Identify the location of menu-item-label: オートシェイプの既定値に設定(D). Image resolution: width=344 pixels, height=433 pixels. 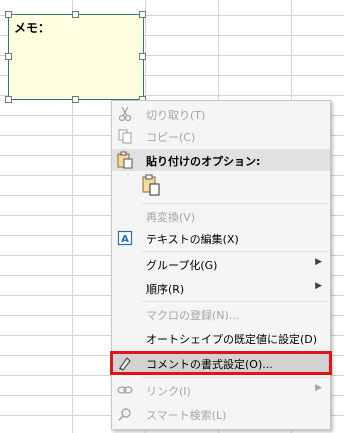
(232, 339).